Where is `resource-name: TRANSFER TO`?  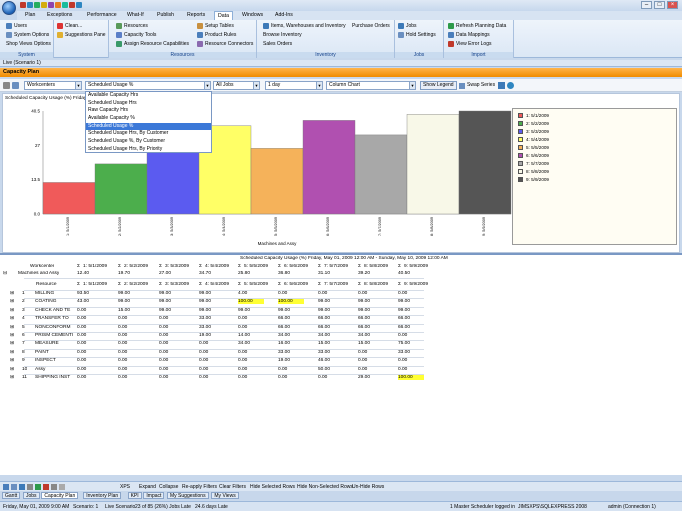
resource-name: TRANSFER TO is located at coordinates (55, 318).